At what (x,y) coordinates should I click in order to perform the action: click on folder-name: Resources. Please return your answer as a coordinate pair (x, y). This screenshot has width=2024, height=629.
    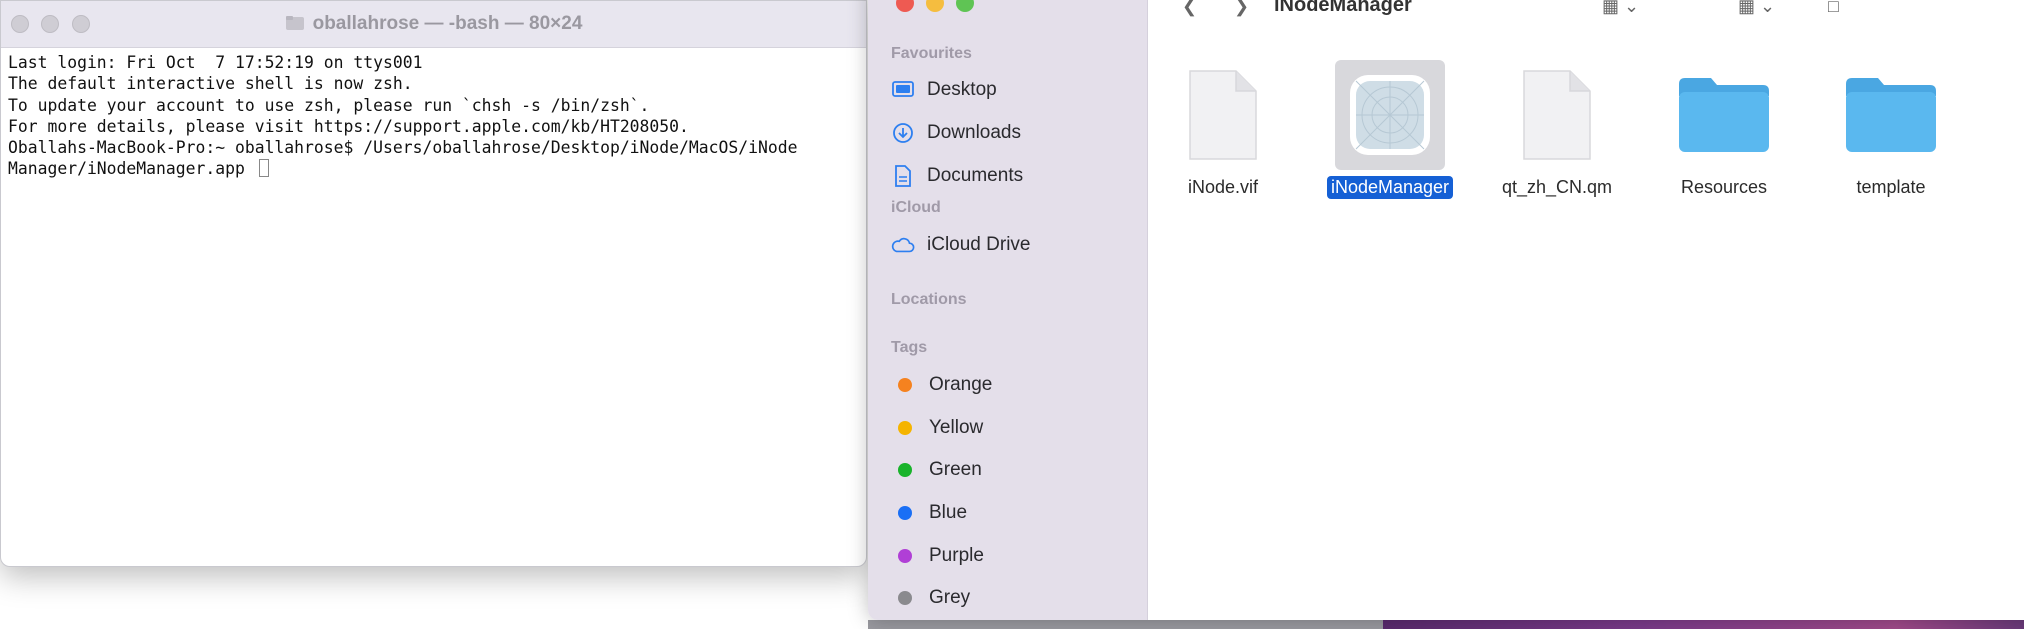
    Looking at the image, I should click on (1724, 187).